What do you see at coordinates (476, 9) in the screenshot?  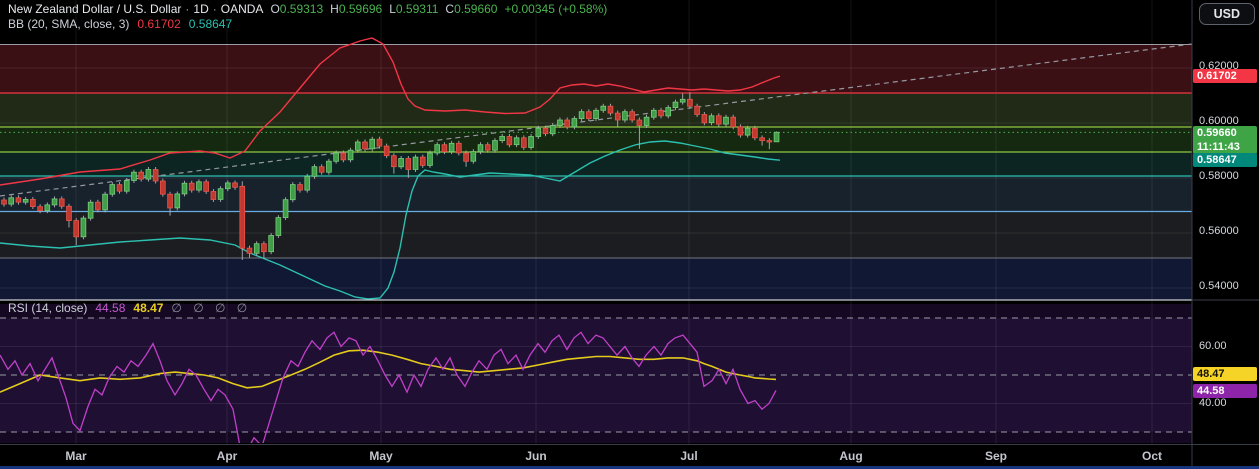 I see `close-value: 0.59660` at bounding box center [476, 9].